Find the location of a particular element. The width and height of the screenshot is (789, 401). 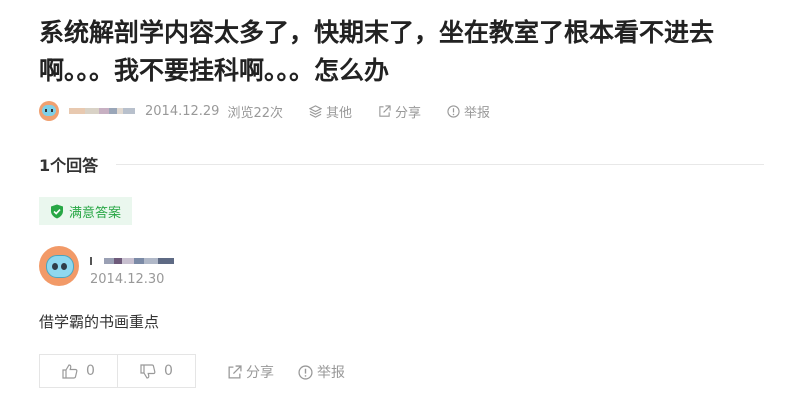

answer-share-label: 分享 is located at coordinates (260, 373).